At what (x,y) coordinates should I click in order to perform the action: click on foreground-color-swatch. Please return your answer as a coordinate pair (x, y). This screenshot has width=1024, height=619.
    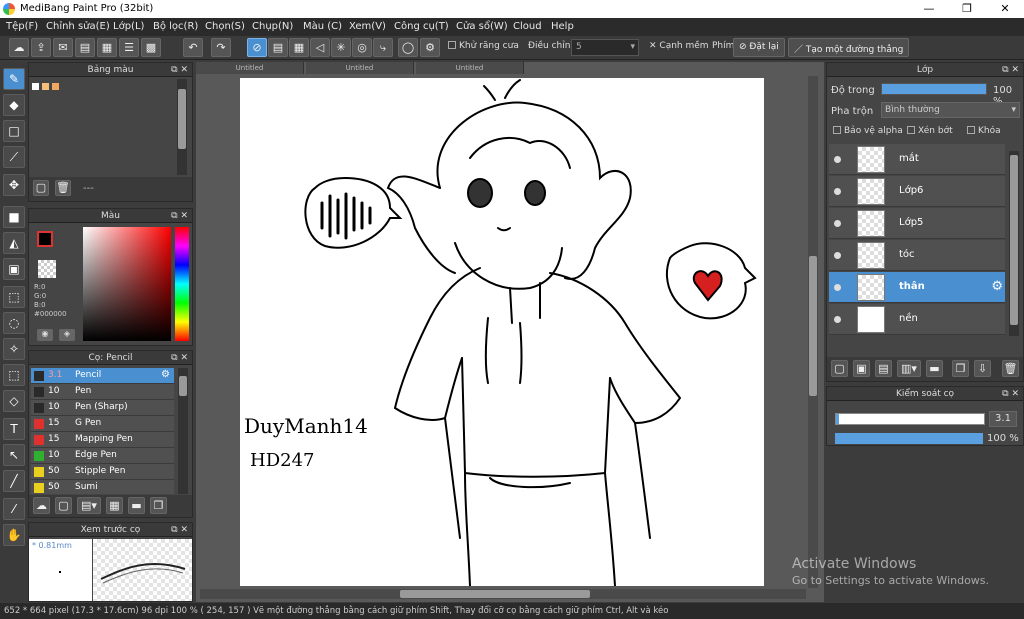
    Looking at the image, I should click on (45, 239).